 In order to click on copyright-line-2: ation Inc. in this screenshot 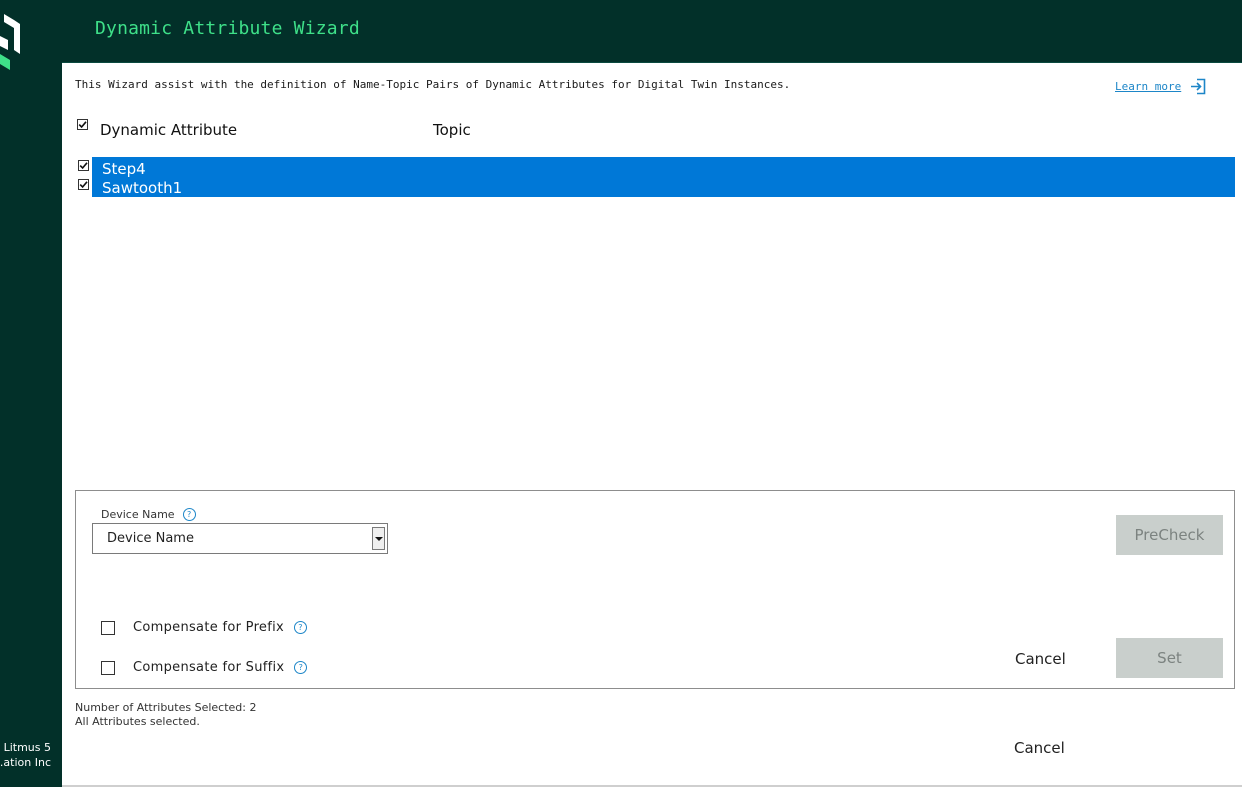, I will do `click(25, 762)`.